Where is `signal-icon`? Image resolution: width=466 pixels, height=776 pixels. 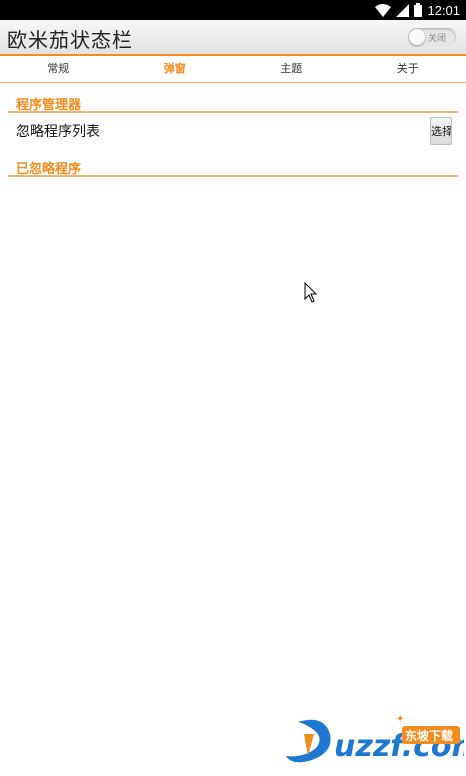 signal-icon is located at coordinates (403, 10).